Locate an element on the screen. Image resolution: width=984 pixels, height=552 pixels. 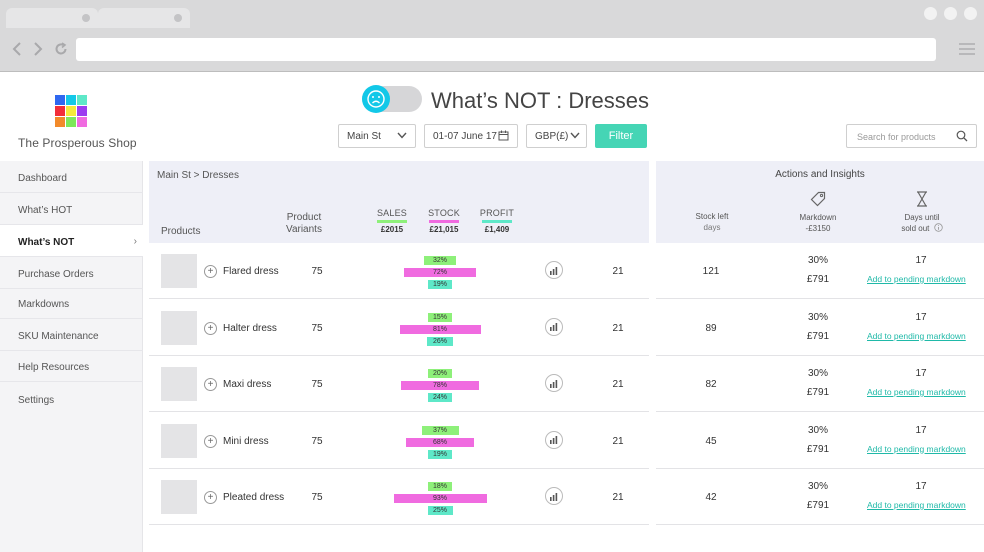
sidebar-item-label: Help Resources is located at coordinates (54, 367).